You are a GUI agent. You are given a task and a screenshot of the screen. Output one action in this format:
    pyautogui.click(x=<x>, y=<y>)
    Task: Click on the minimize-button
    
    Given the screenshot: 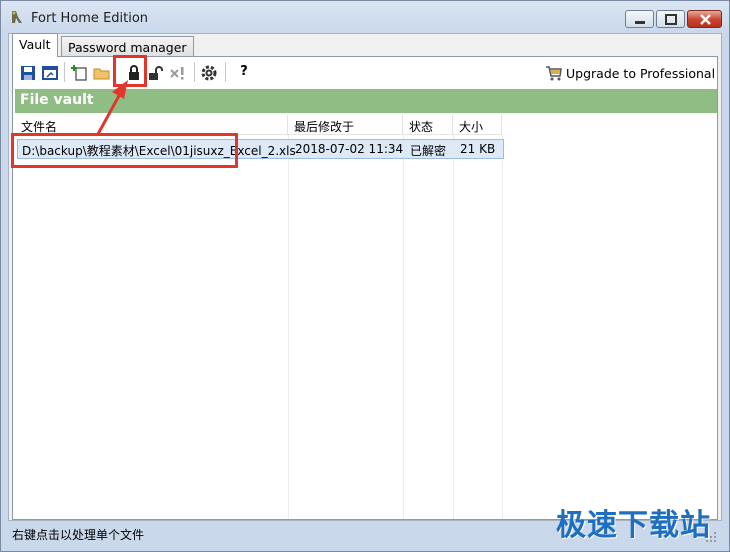 What is the action you would take?
    pyautogui.click(x=639, y=19)
    